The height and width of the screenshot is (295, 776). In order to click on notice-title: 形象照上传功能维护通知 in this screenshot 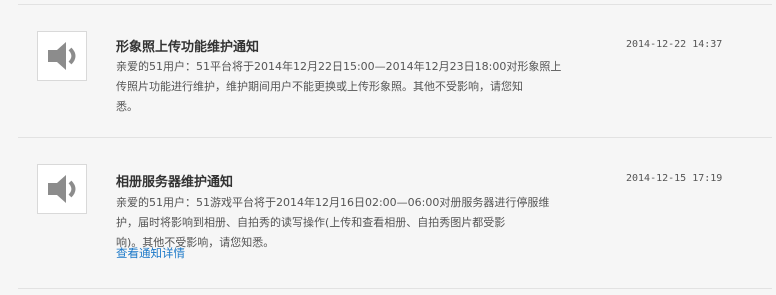, I will do `click(187, 45)`.